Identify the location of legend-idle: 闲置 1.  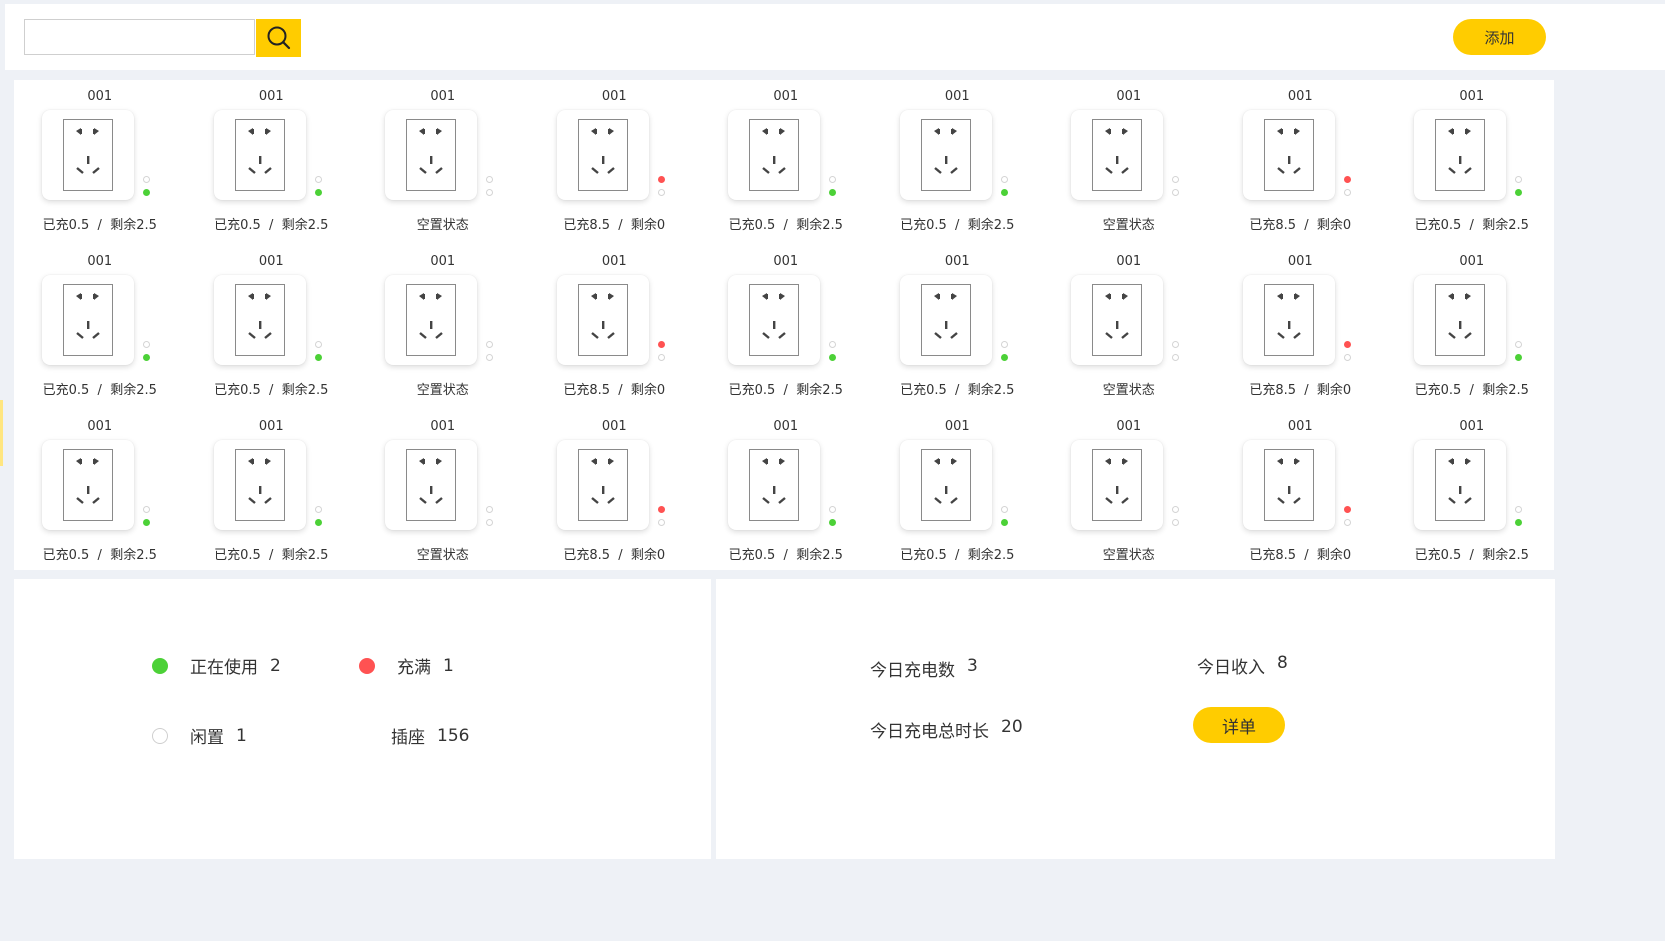
(199, 735).